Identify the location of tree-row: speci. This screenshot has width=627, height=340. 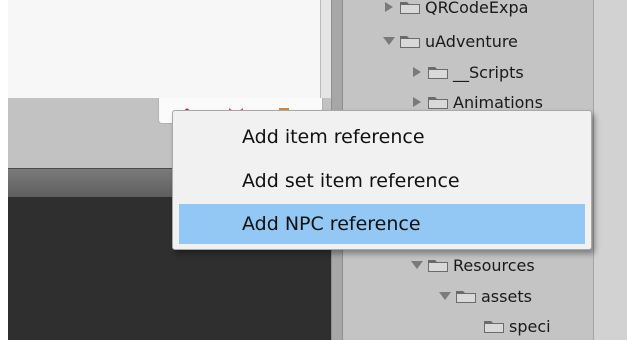
(516, 326).